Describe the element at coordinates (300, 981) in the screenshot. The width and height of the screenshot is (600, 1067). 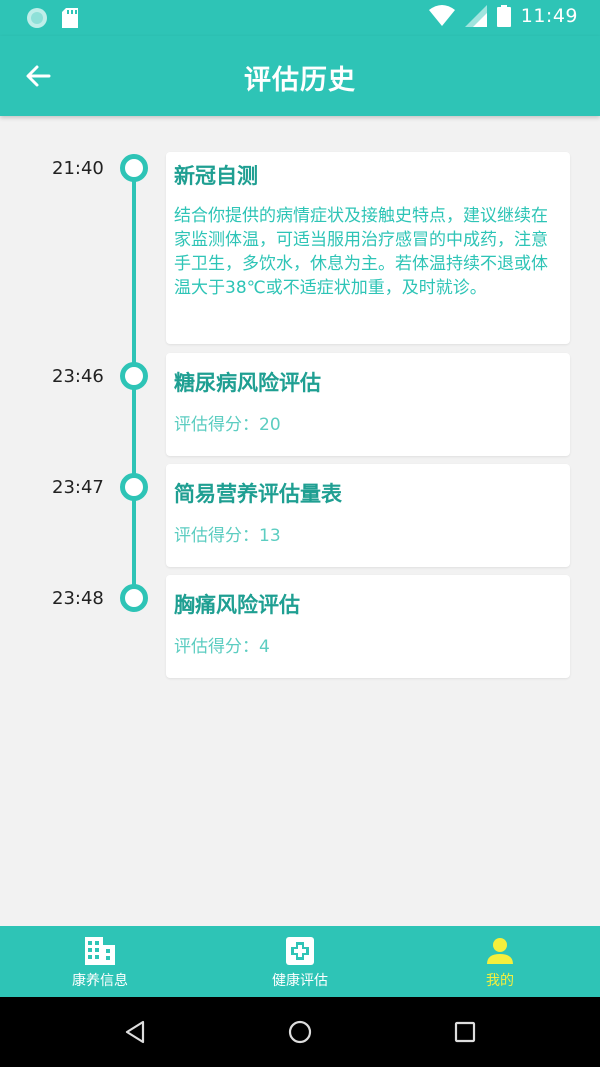
I see `nav-label: 健康评估` at that location.